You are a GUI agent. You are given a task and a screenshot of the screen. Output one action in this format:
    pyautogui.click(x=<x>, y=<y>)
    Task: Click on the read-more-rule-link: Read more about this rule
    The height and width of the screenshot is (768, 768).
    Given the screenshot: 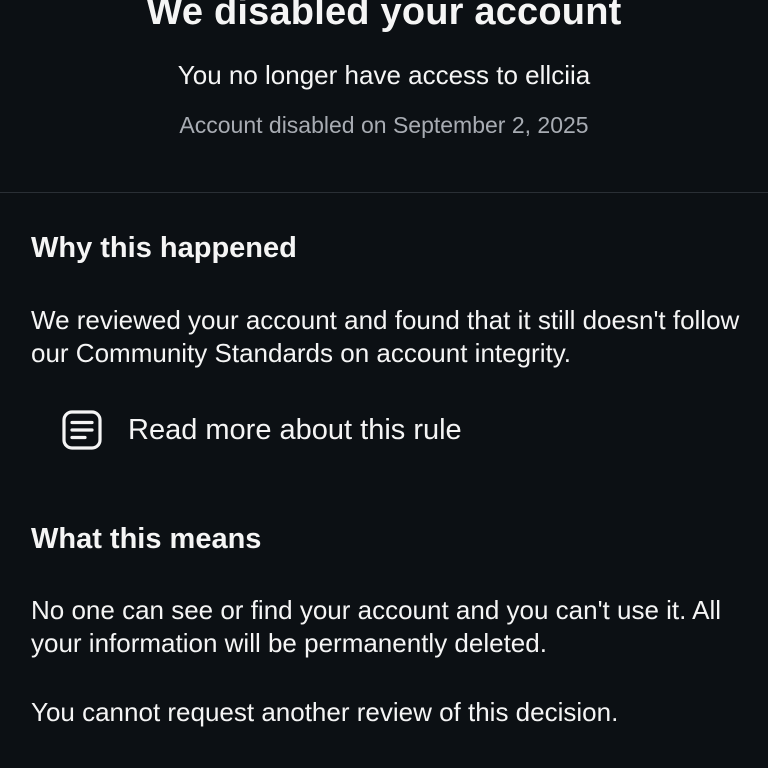 What is the action you would take?
    pyautogui.click(x=261, y=430)
    